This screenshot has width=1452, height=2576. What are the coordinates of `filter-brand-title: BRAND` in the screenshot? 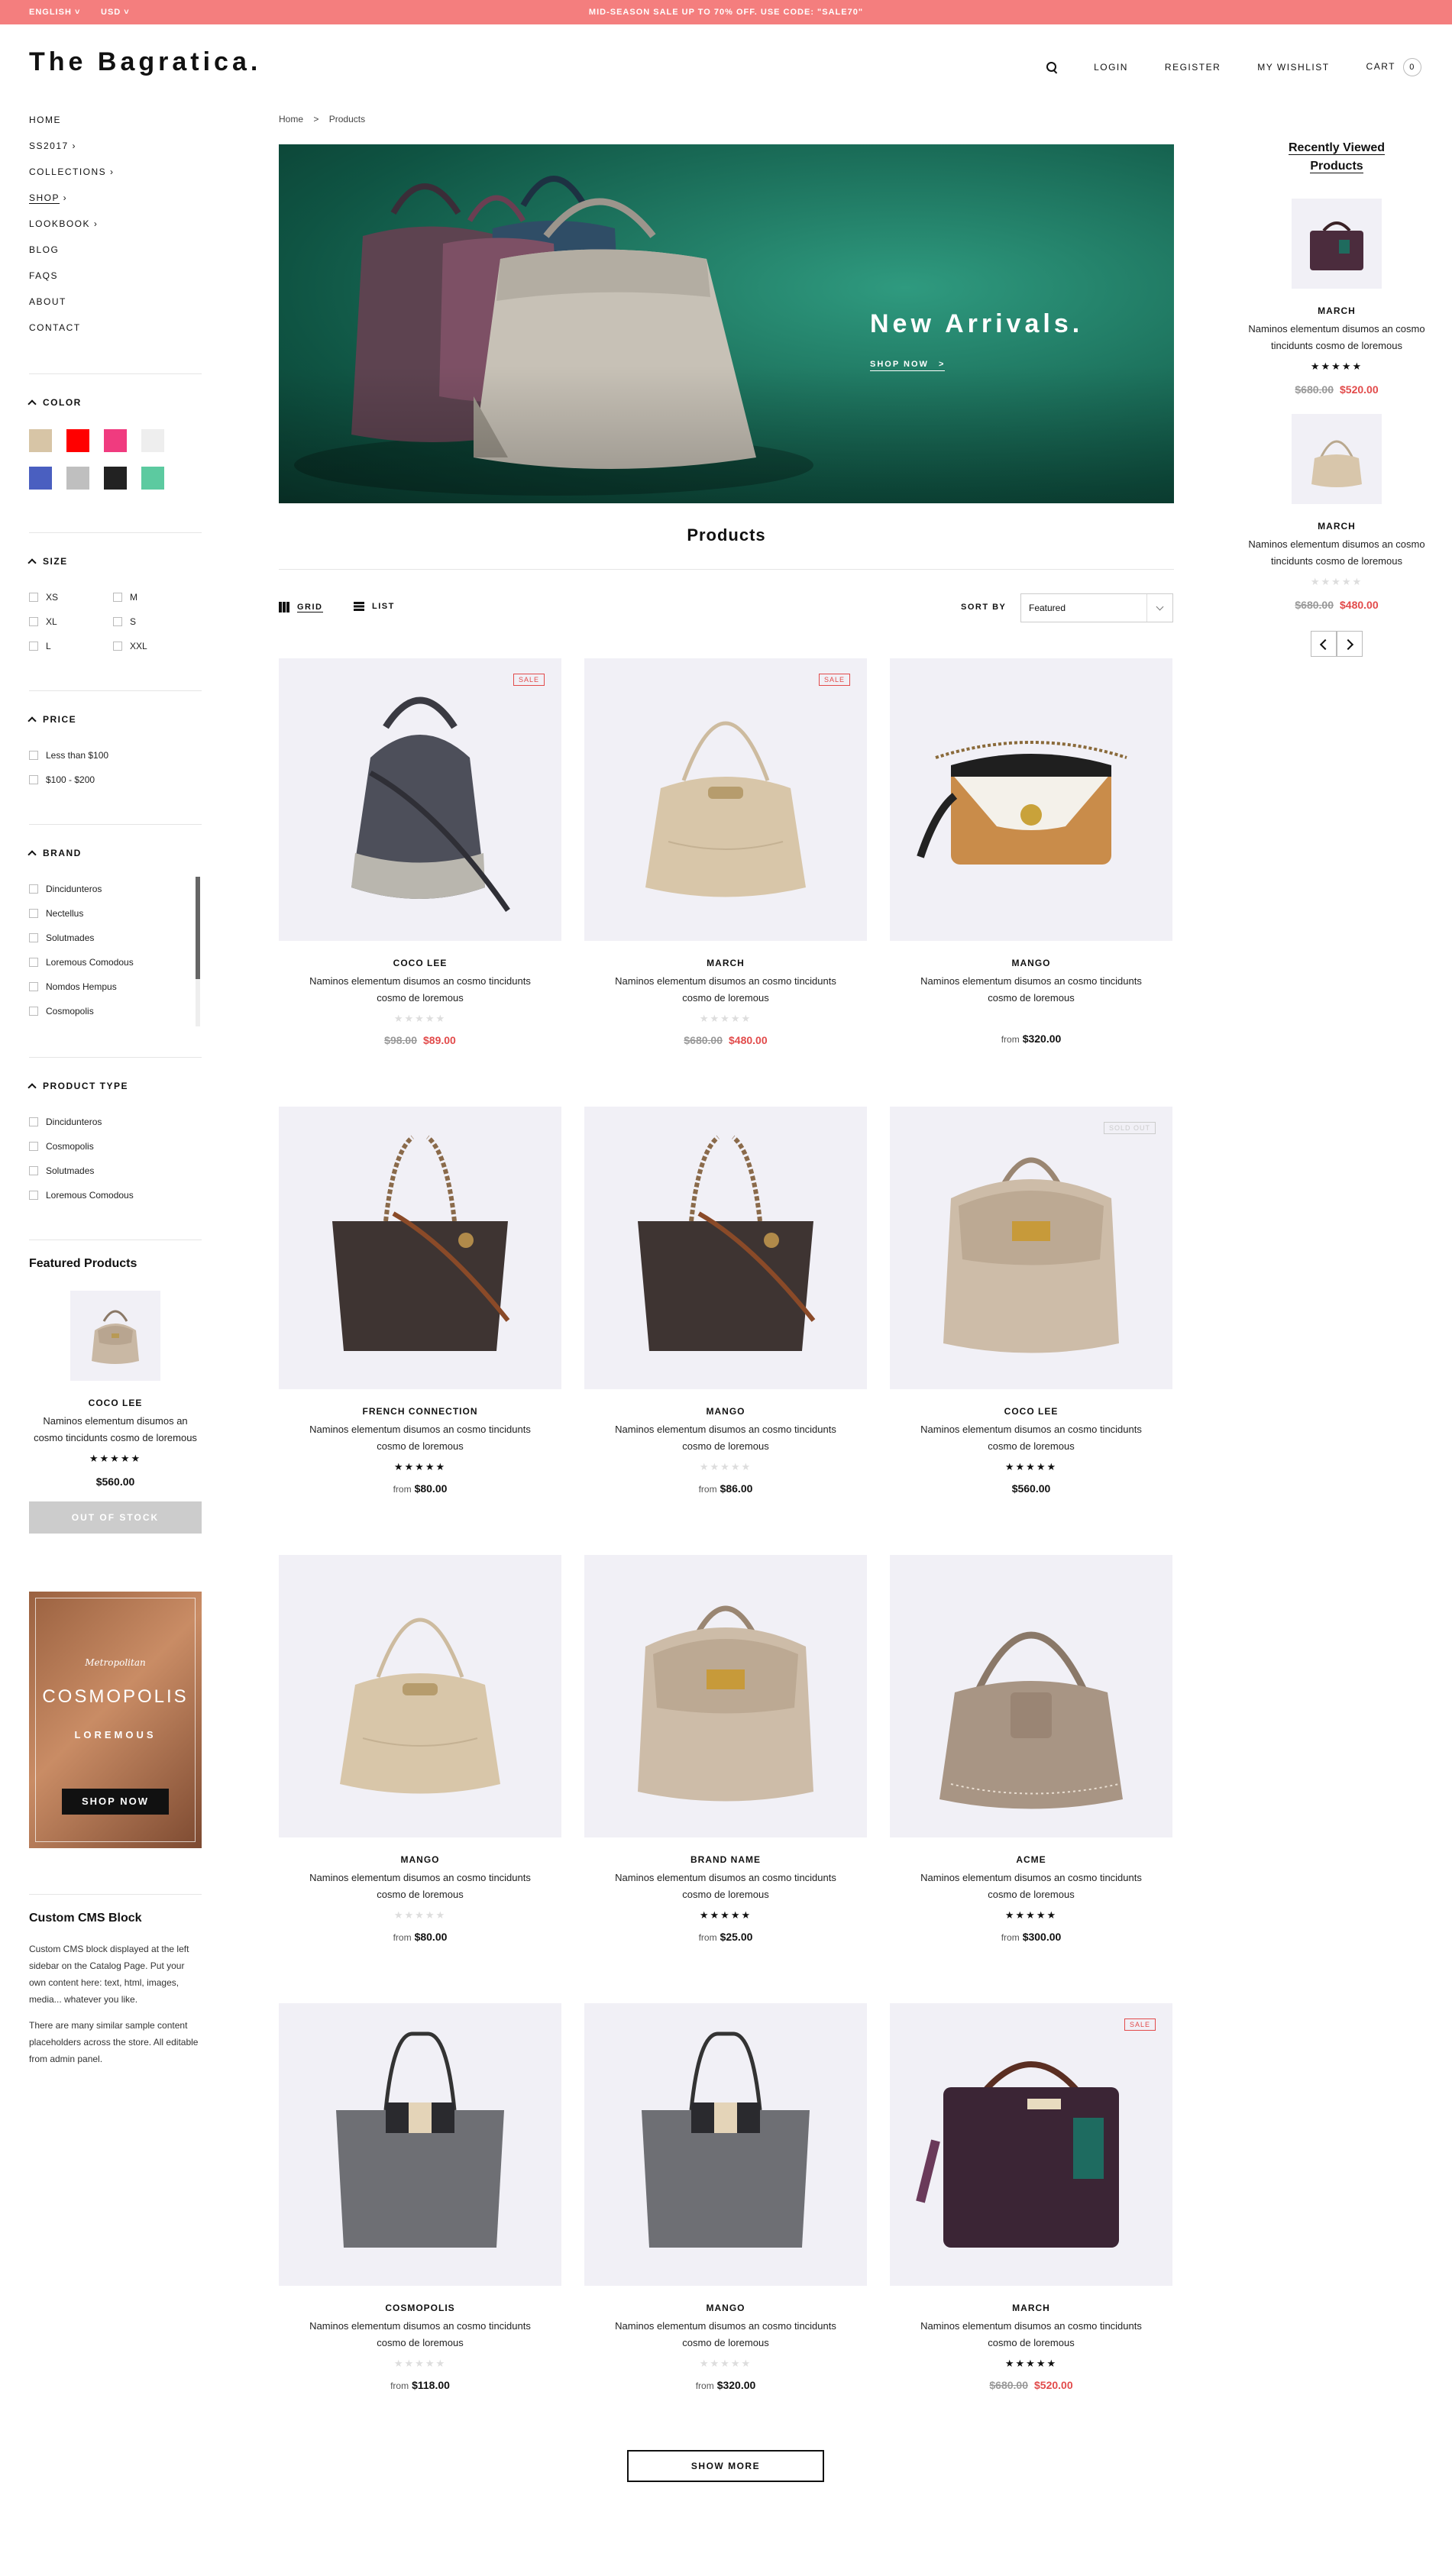 It's located at (114, 853).